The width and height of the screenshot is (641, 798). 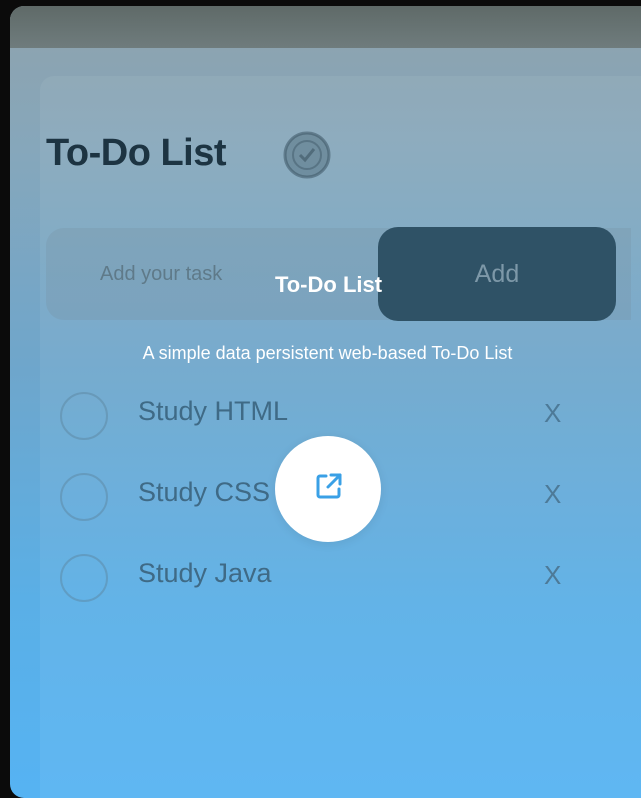 What do you see at coordinates (307, 155) in the screenshot?
I see `checkmark-badge-icon` at bounding box center [307, 155].